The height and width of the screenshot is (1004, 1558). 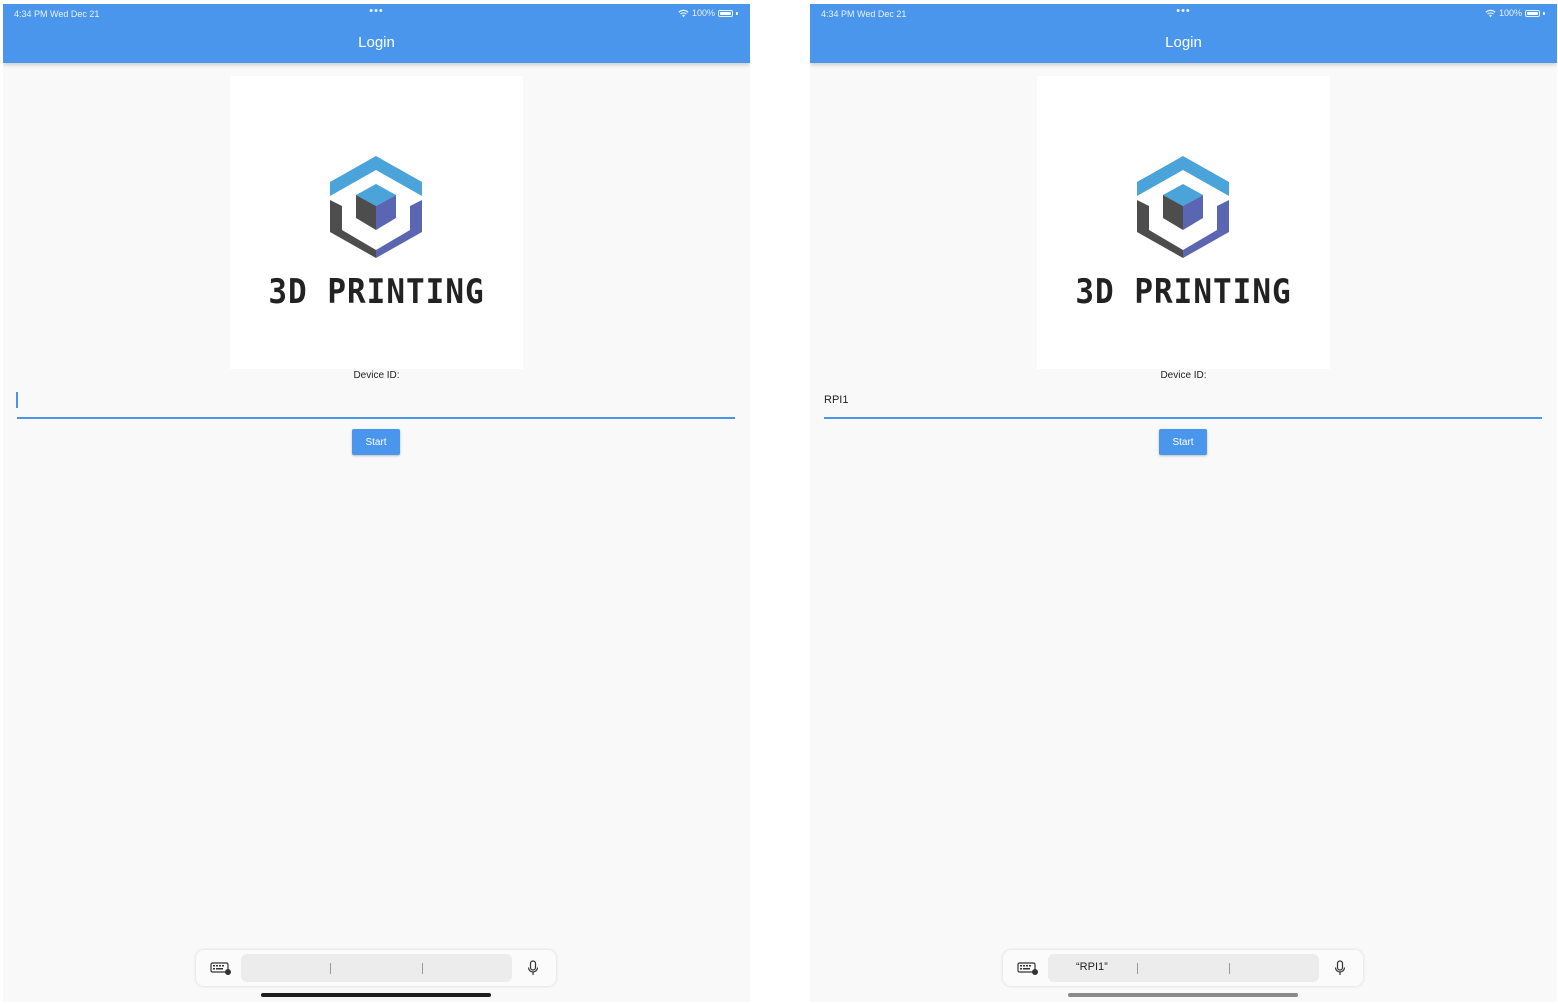 What do you see at coordinates (1092, 967) in the screenshot?
I see `suggestion-1: “RPI1”` at bounding box center [1092, 967].